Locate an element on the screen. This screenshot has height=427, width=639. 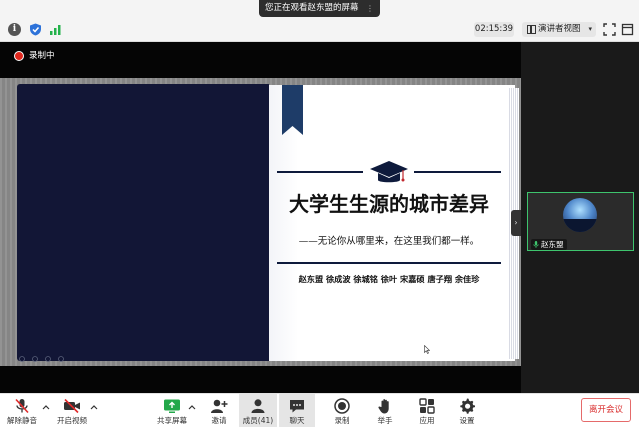
chevron-down-icon: ⋮ is located at coordinates (370, 8).